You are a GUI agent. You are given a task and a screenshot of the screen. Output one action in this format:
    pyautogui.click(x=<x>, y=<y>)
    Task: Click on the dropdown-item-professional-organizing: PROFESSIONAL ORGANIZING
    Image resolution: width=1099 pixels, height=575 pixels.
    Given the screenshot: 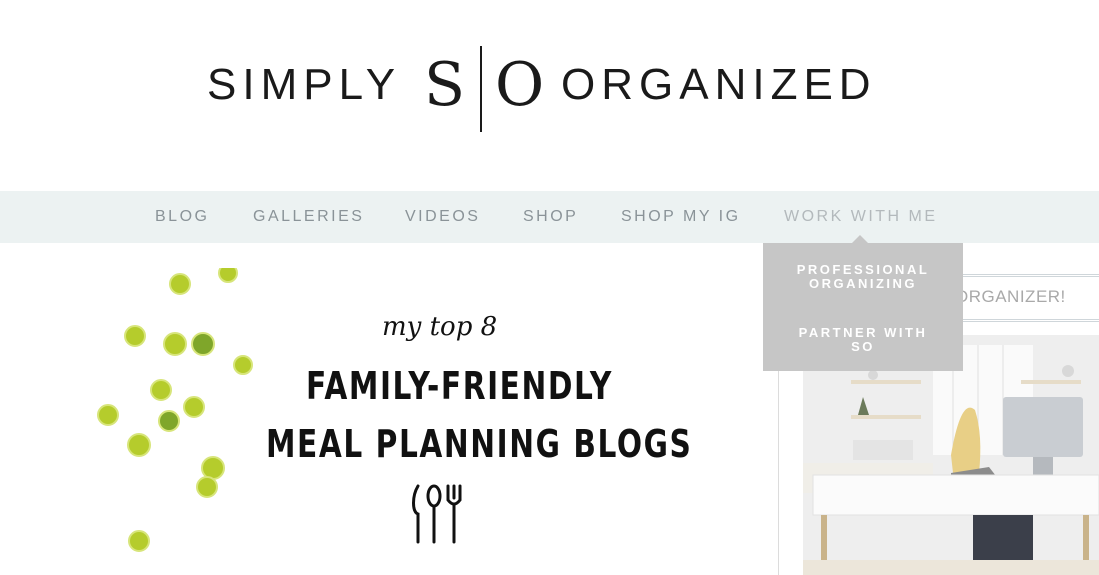 What is the action you would take?
    pyautogui.click(x=863, y=277)
    